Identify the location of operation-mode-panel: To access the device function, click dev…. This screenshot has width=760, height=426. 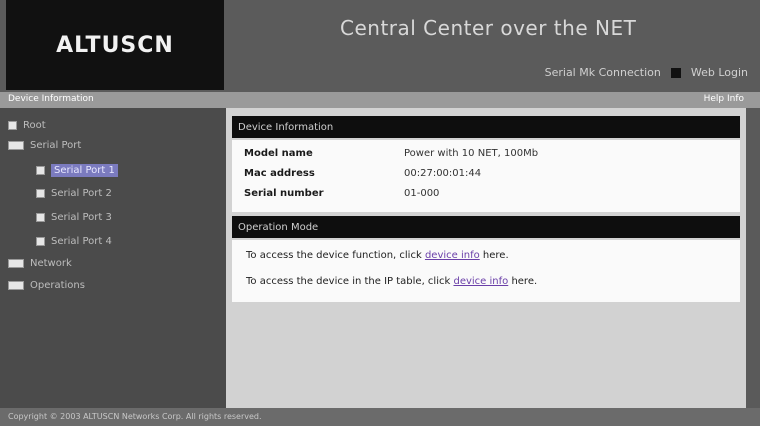
(486, 271).